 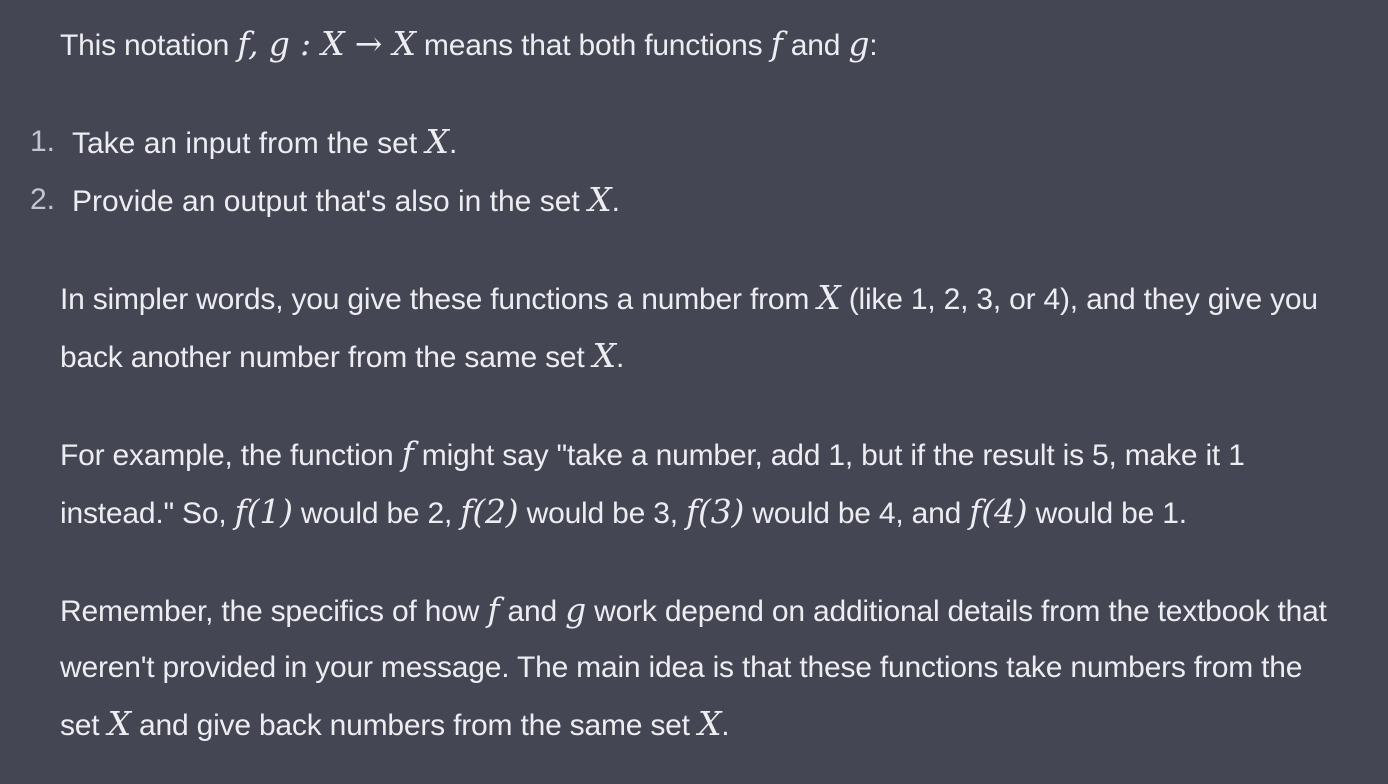 What do you see at coordinates (1107, 513) in the screenshot?
I see `text: would be 1.` at bounding box center [1107, 513].